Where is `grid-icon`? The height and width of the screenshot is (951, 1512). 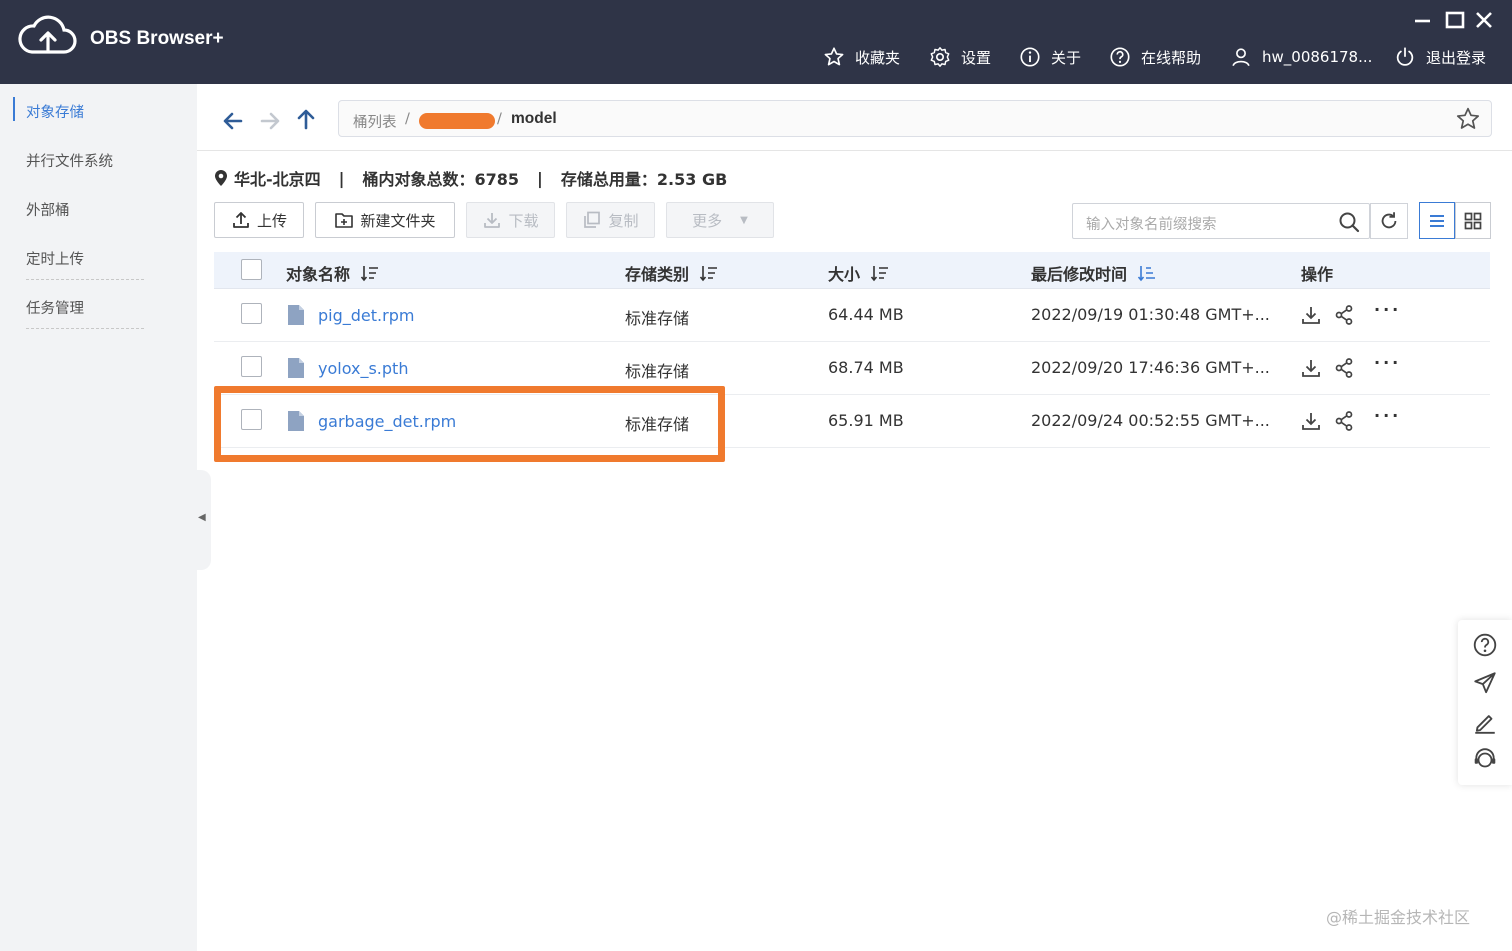
grid-icon is located at coordinates (1473, 220).